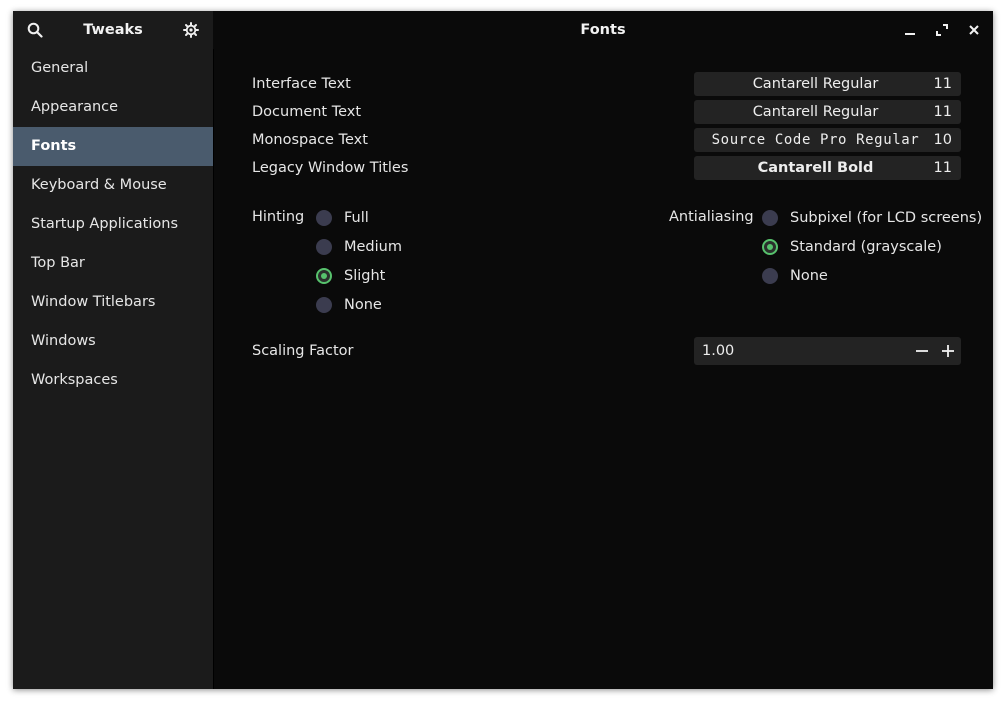  I want to click on font-name: Source Code Pro Regular, so click(815, 140).